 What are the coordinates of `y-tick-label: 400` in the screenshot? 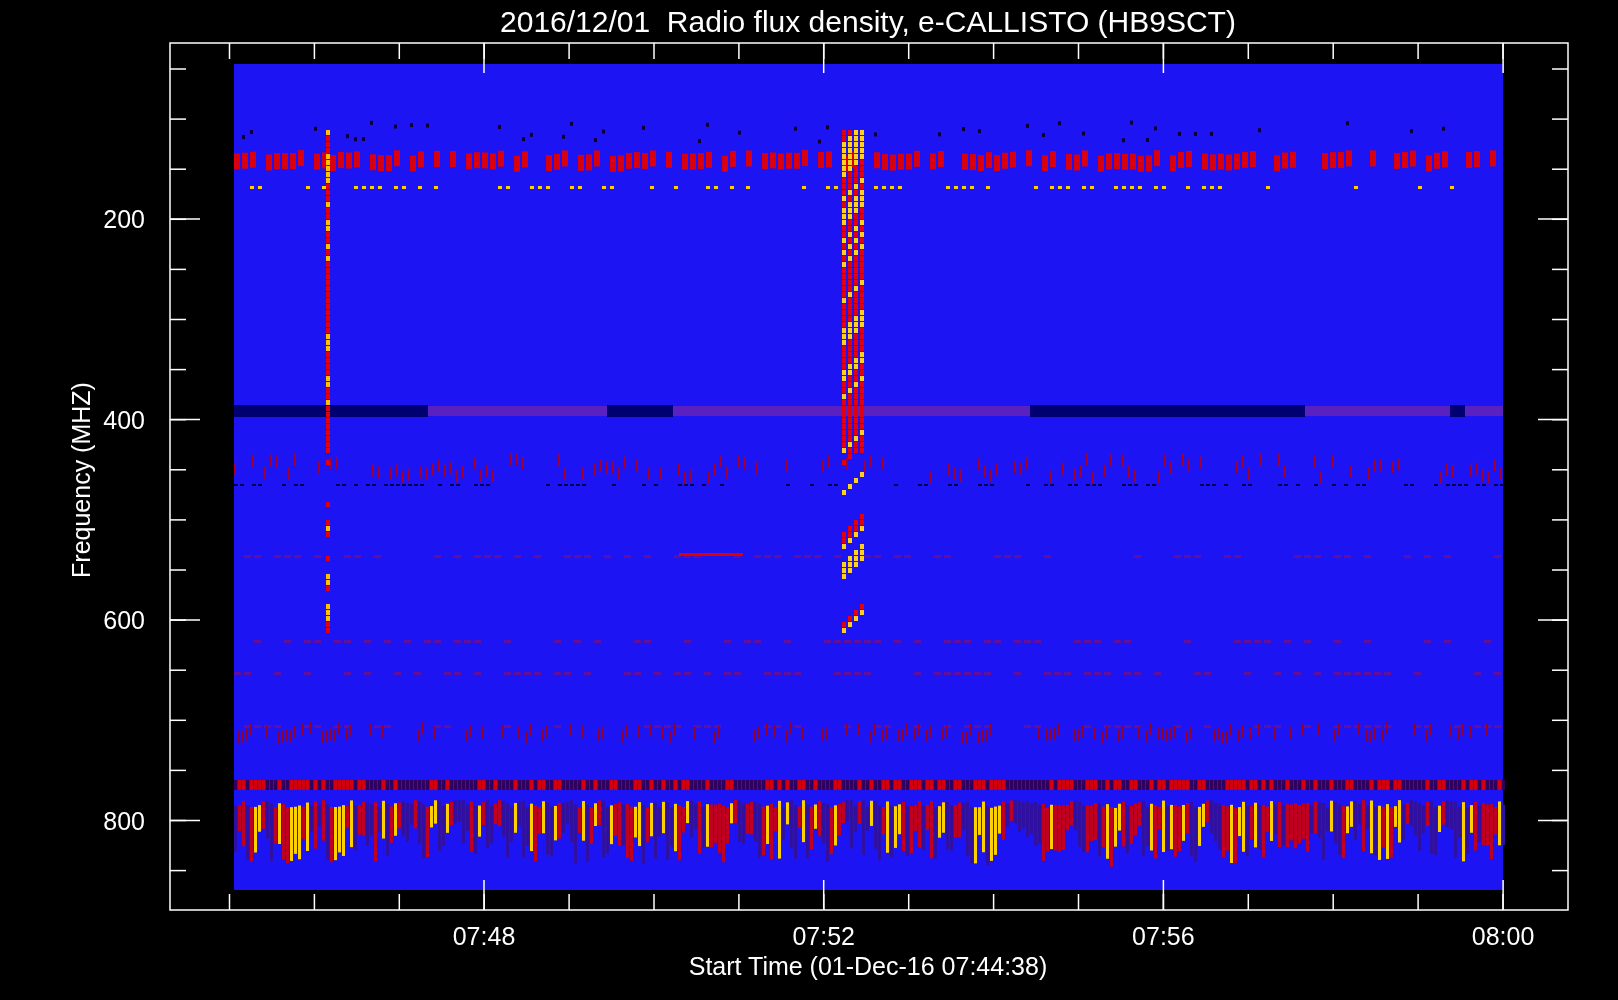 It's located at (124, 419).